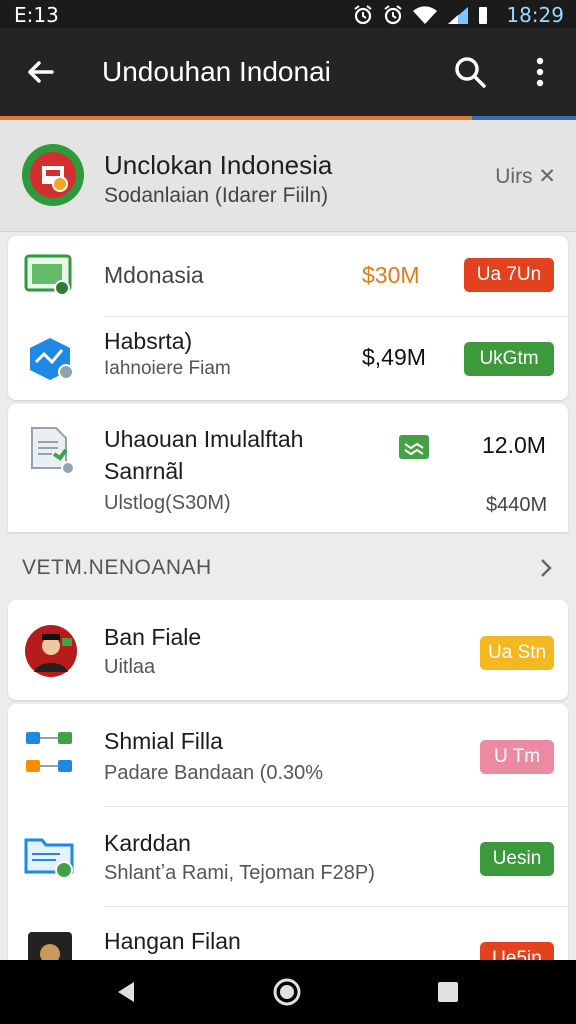 The image size is (576, 1024). What do you see at coordinates (517, 757) in the screenshot?
I see `item-action-button: U Tm` at bounding box center [517, 757].